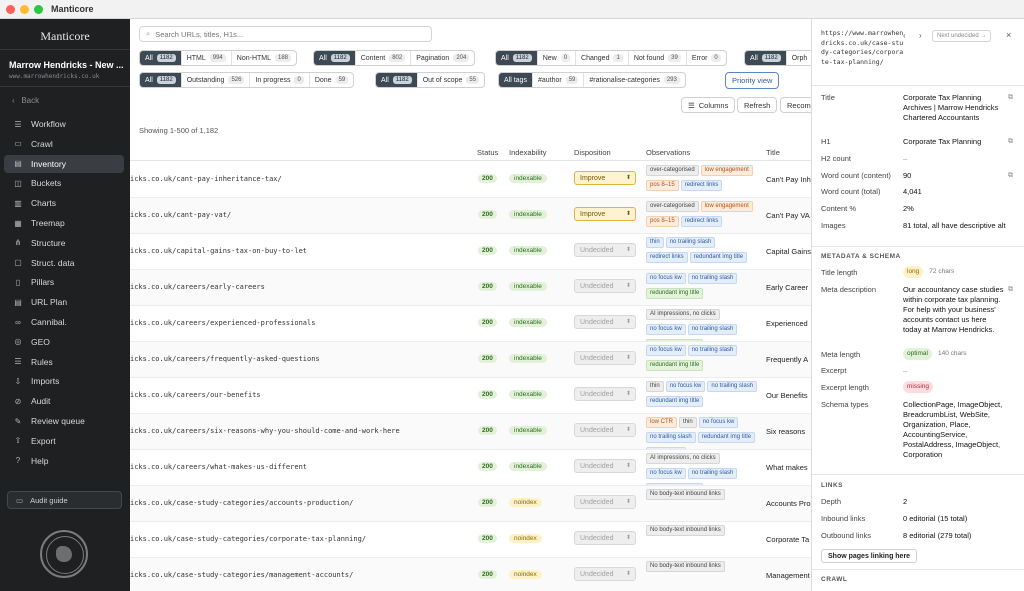 The width and height of the screenshot is (1024, 591). I want to click on sidebar-item-cannibal: ∞ Cannibal., so click(64, 322).